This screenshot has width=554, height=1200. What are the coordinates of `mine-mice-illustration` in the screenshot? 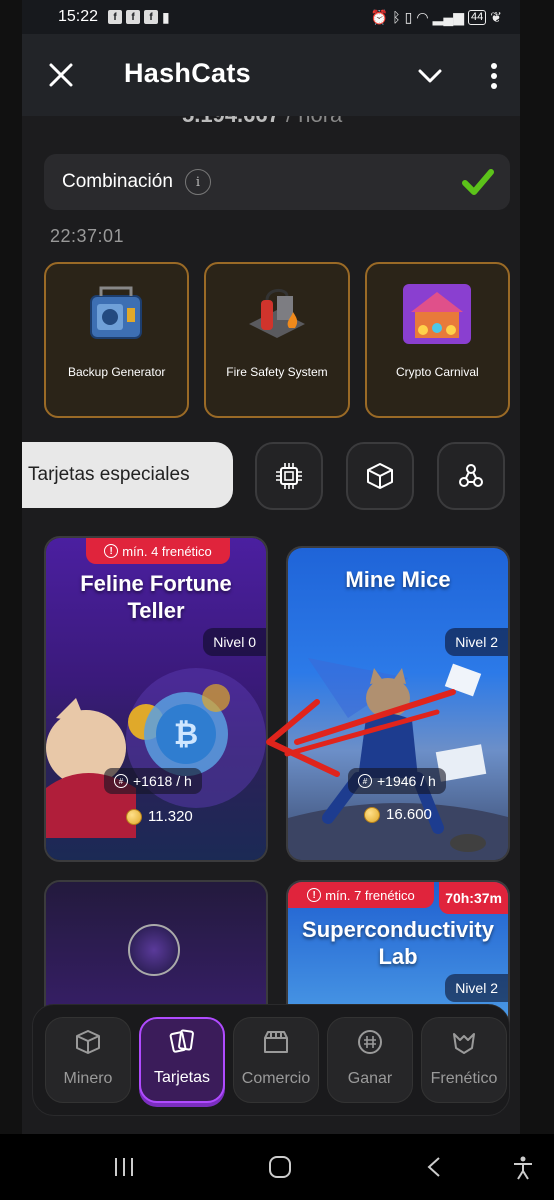 It's located at (398, 759).